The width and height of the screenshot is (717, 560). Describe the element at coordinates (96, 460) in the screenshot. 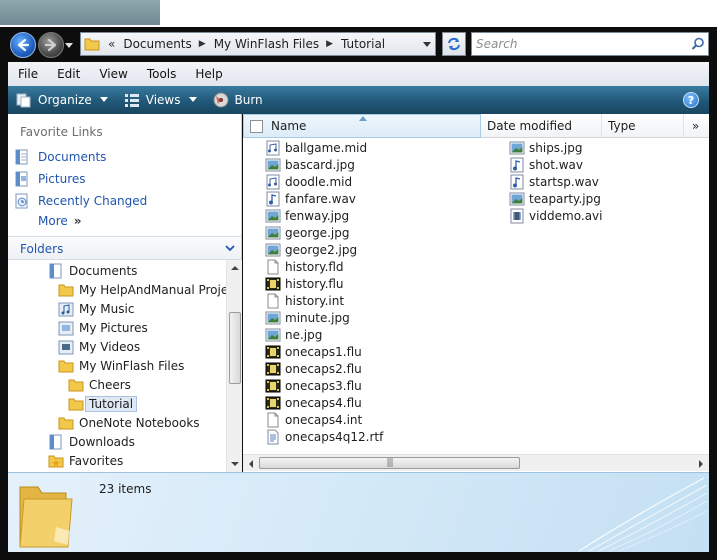

I see `tree-item-label: Favorites` at that location.